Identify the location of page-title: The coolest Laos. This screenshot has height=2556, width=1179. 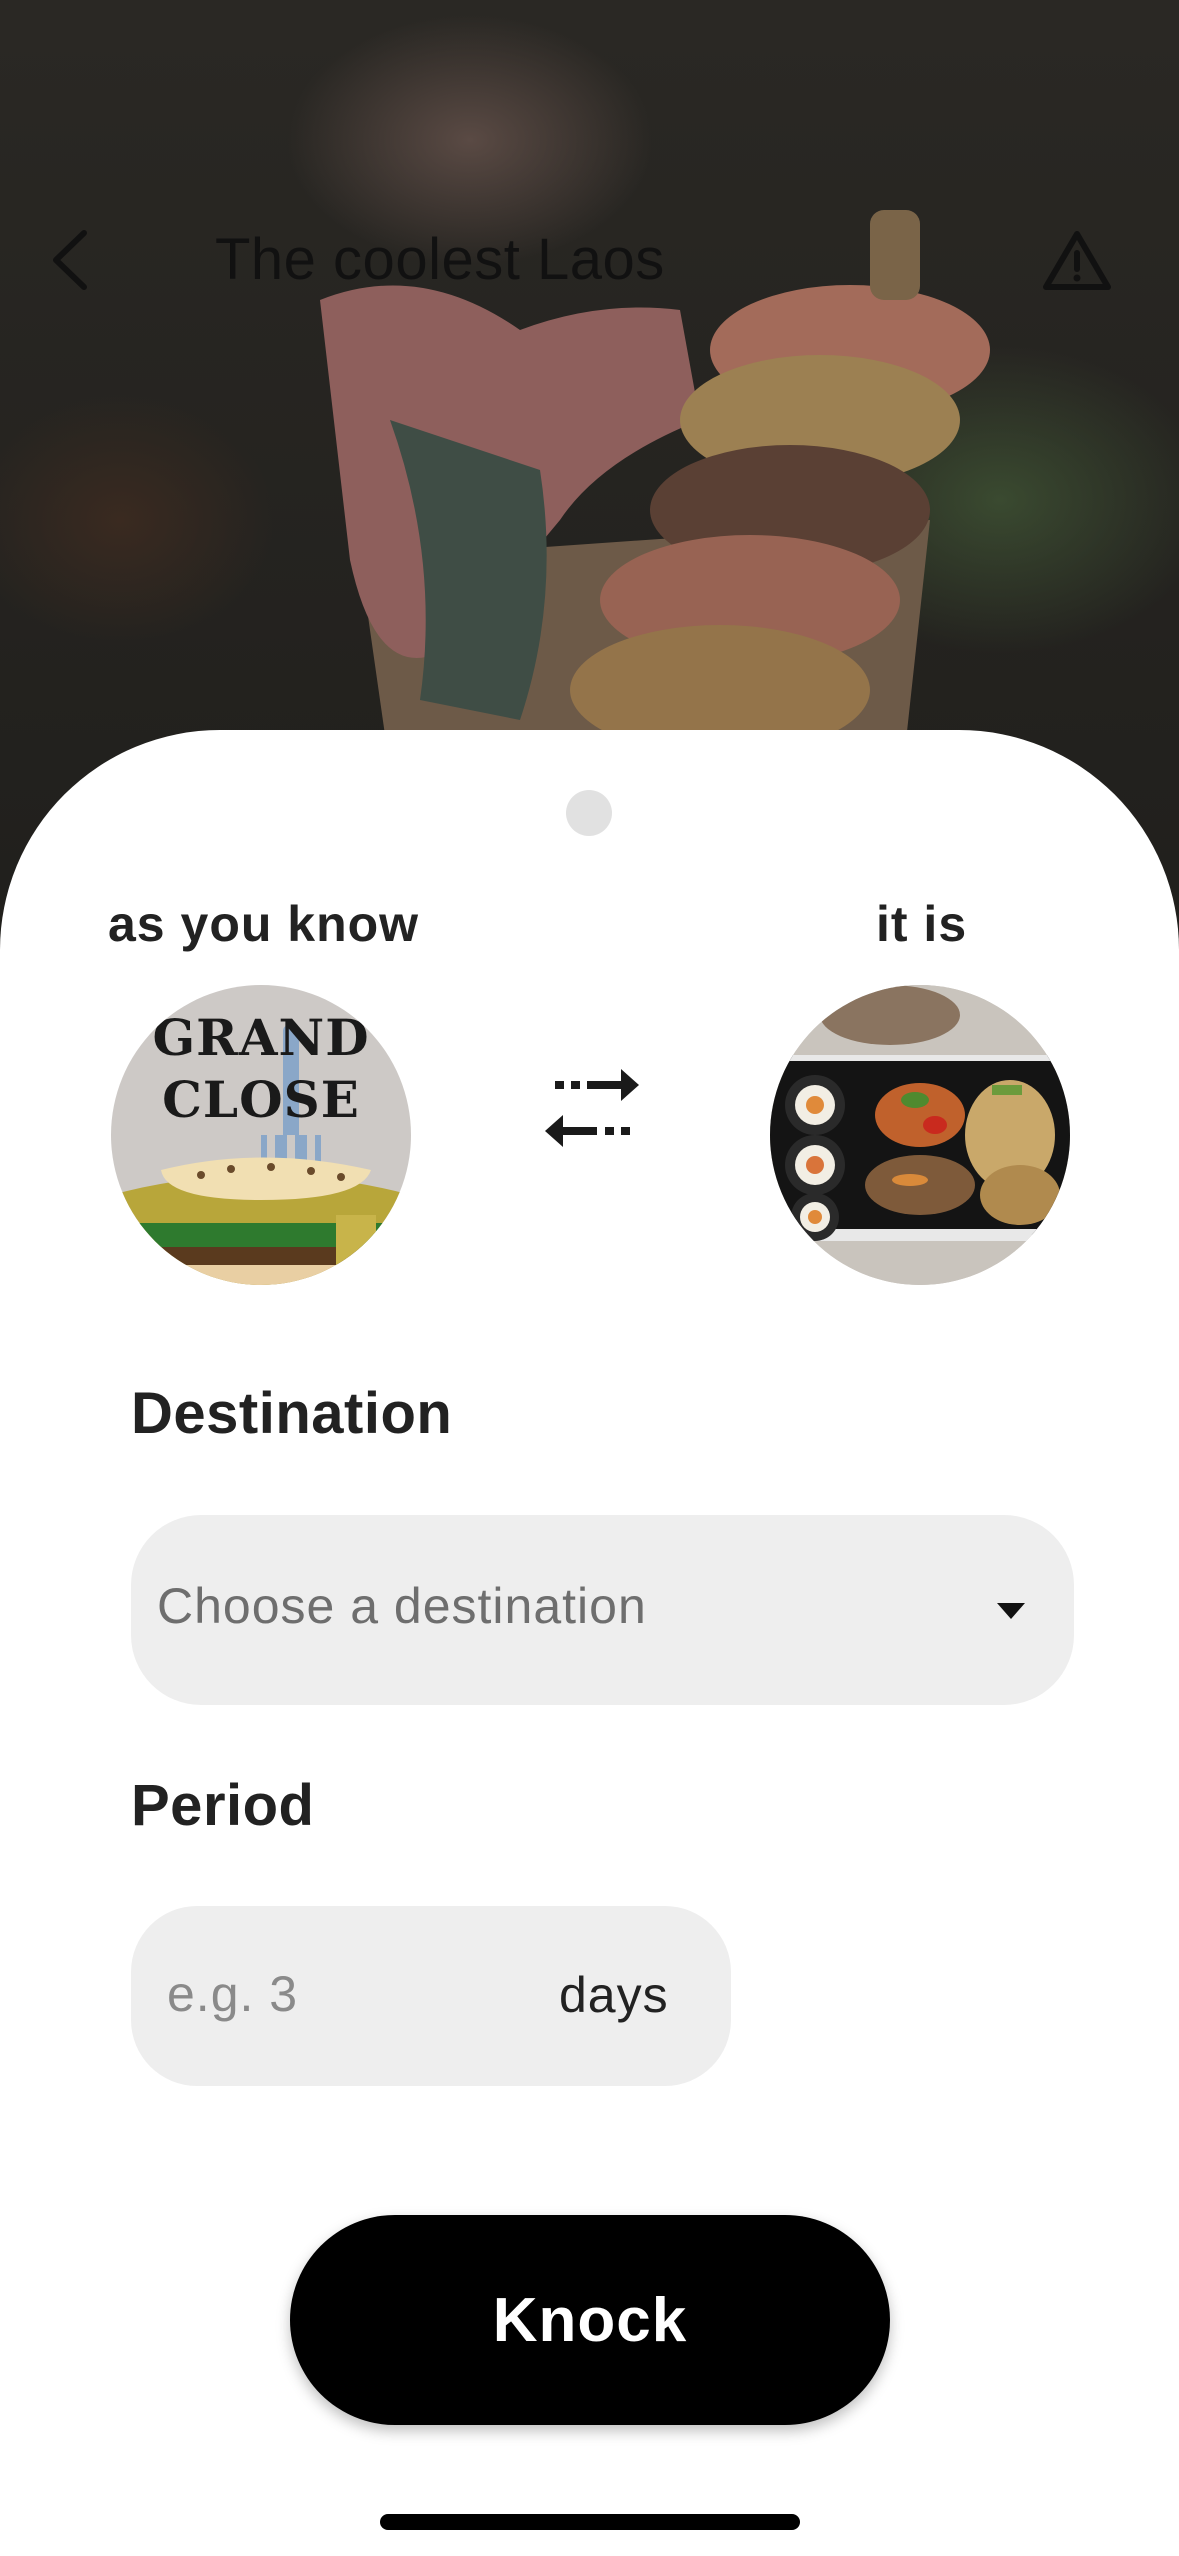
(440, 259).